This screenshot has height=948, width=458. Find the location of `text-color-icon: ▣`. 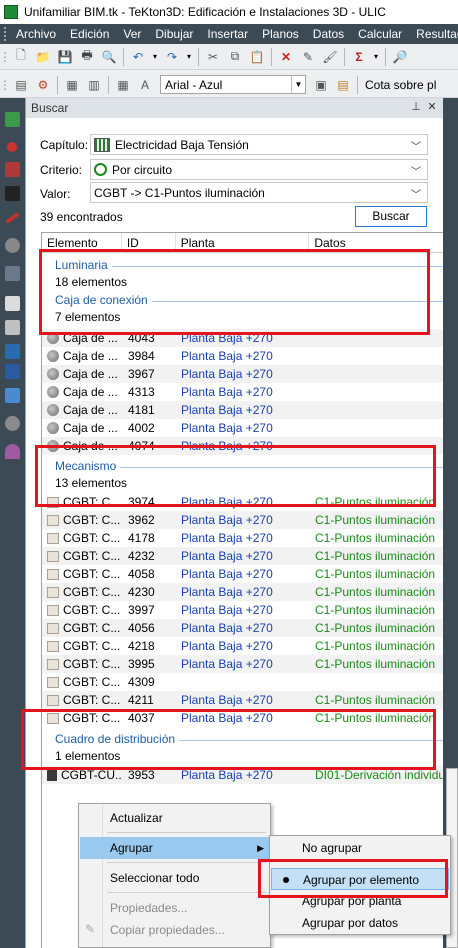

text-color-icon: ▣ is located at coordinates (321, 85).